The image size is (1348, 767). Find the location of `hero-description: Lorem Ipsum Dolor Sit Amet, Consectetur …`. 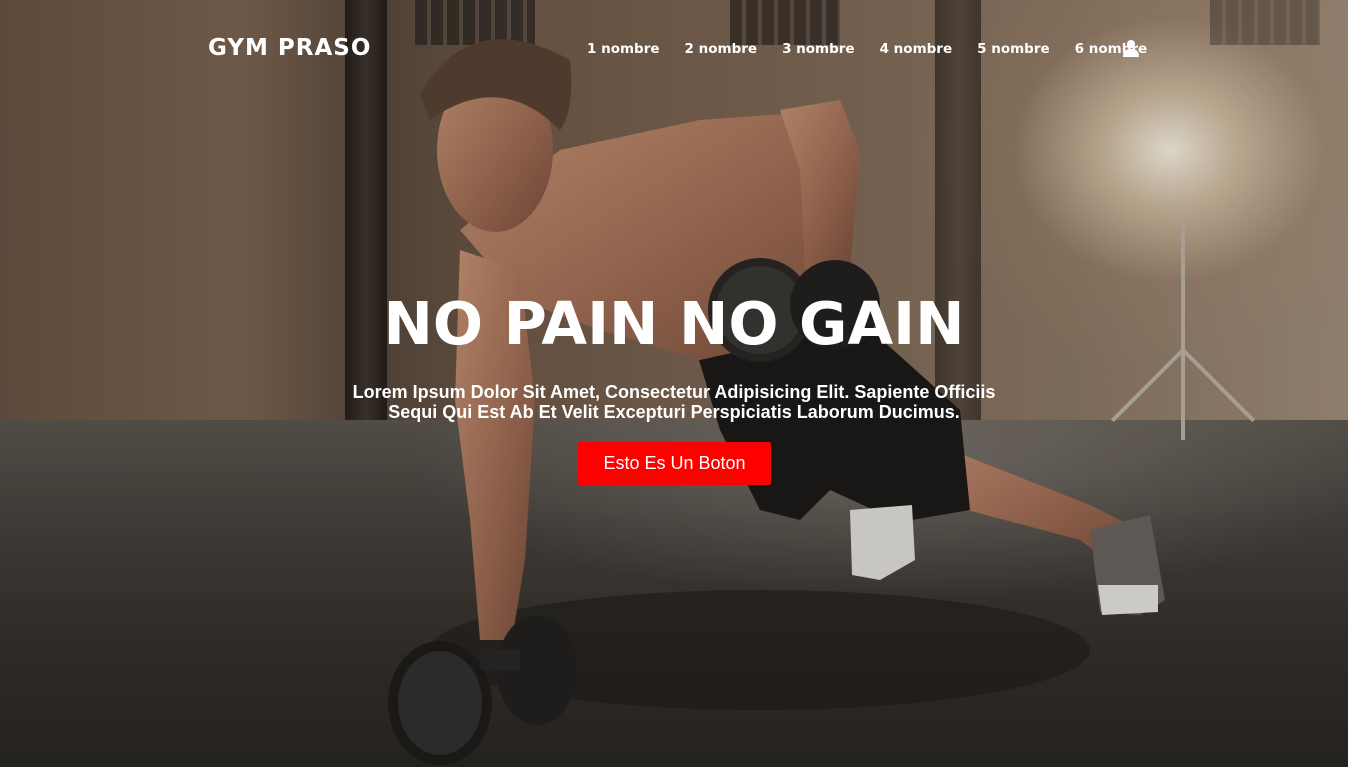

hero-description: Lorem Ipsum Dolor Sit Amet, Consectetur … is located at coordinates (674, 402).